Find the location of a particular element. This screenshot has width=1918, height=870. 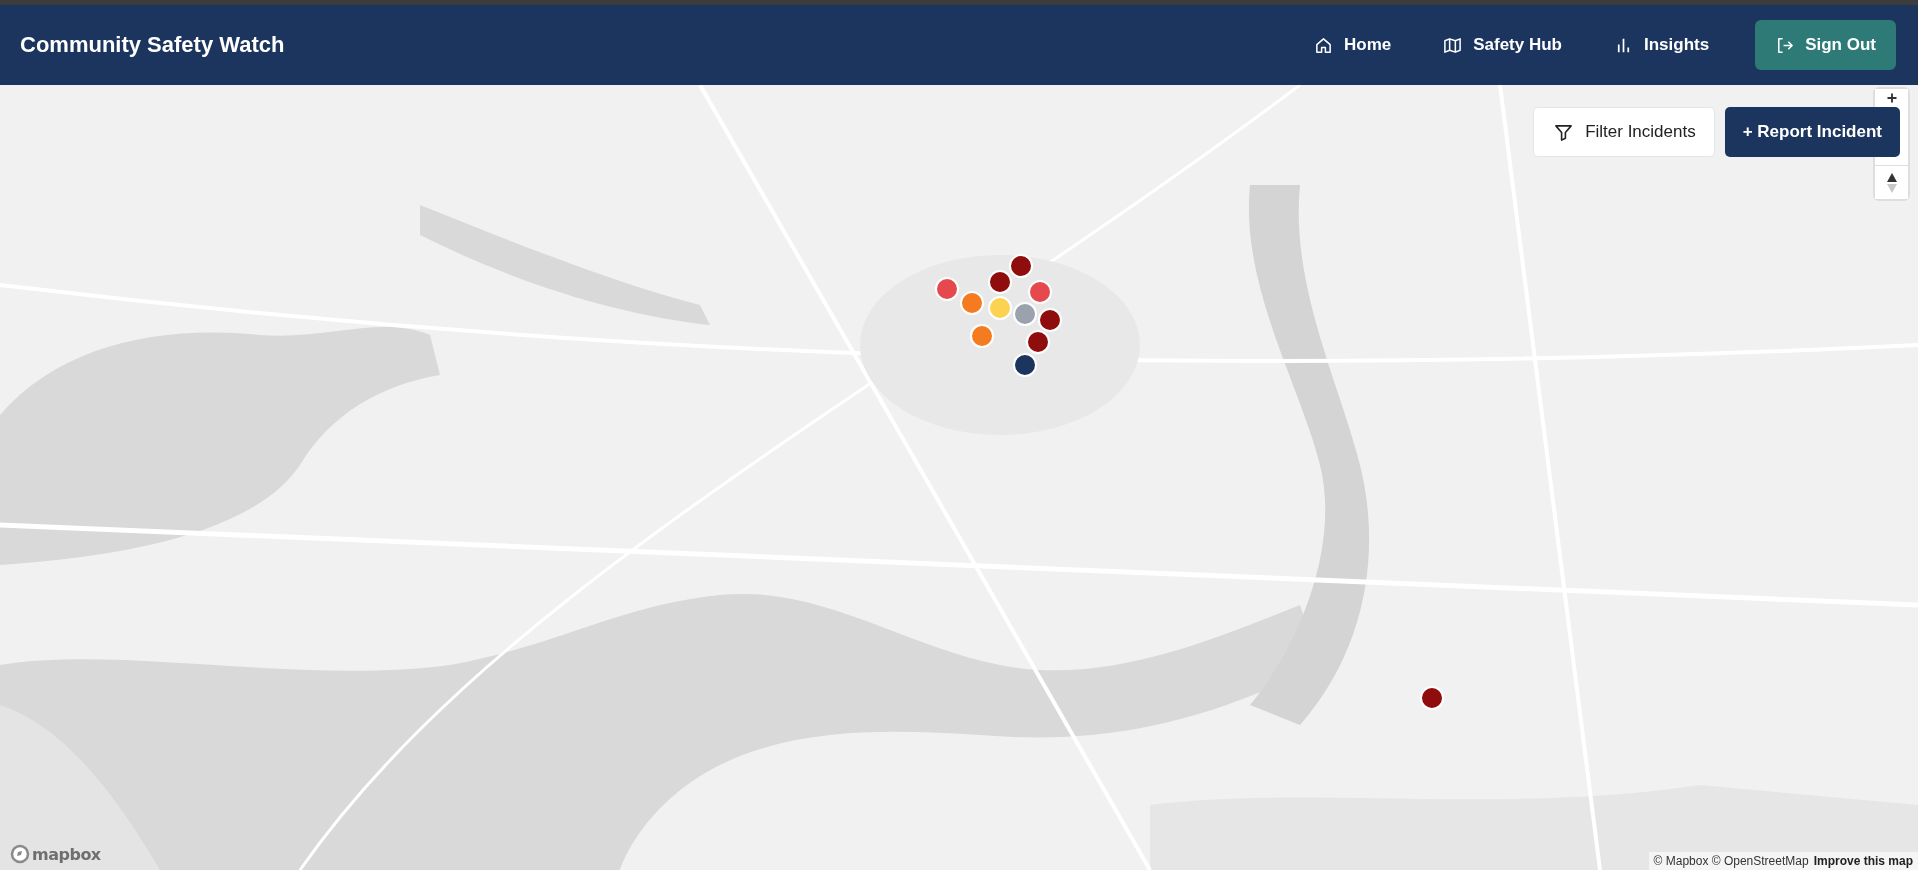

home-icon is located at coordinates (1323, 45).